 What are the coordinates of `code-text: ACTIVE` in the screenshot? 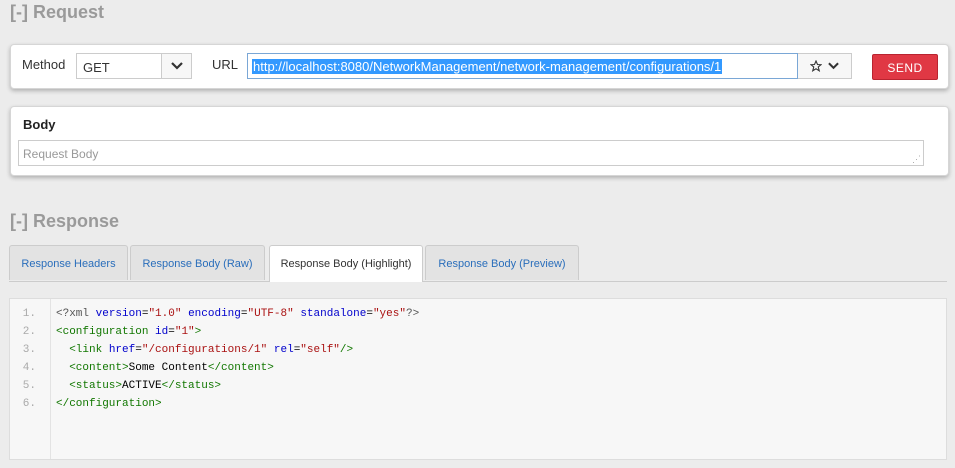 It's located at (142, 386).